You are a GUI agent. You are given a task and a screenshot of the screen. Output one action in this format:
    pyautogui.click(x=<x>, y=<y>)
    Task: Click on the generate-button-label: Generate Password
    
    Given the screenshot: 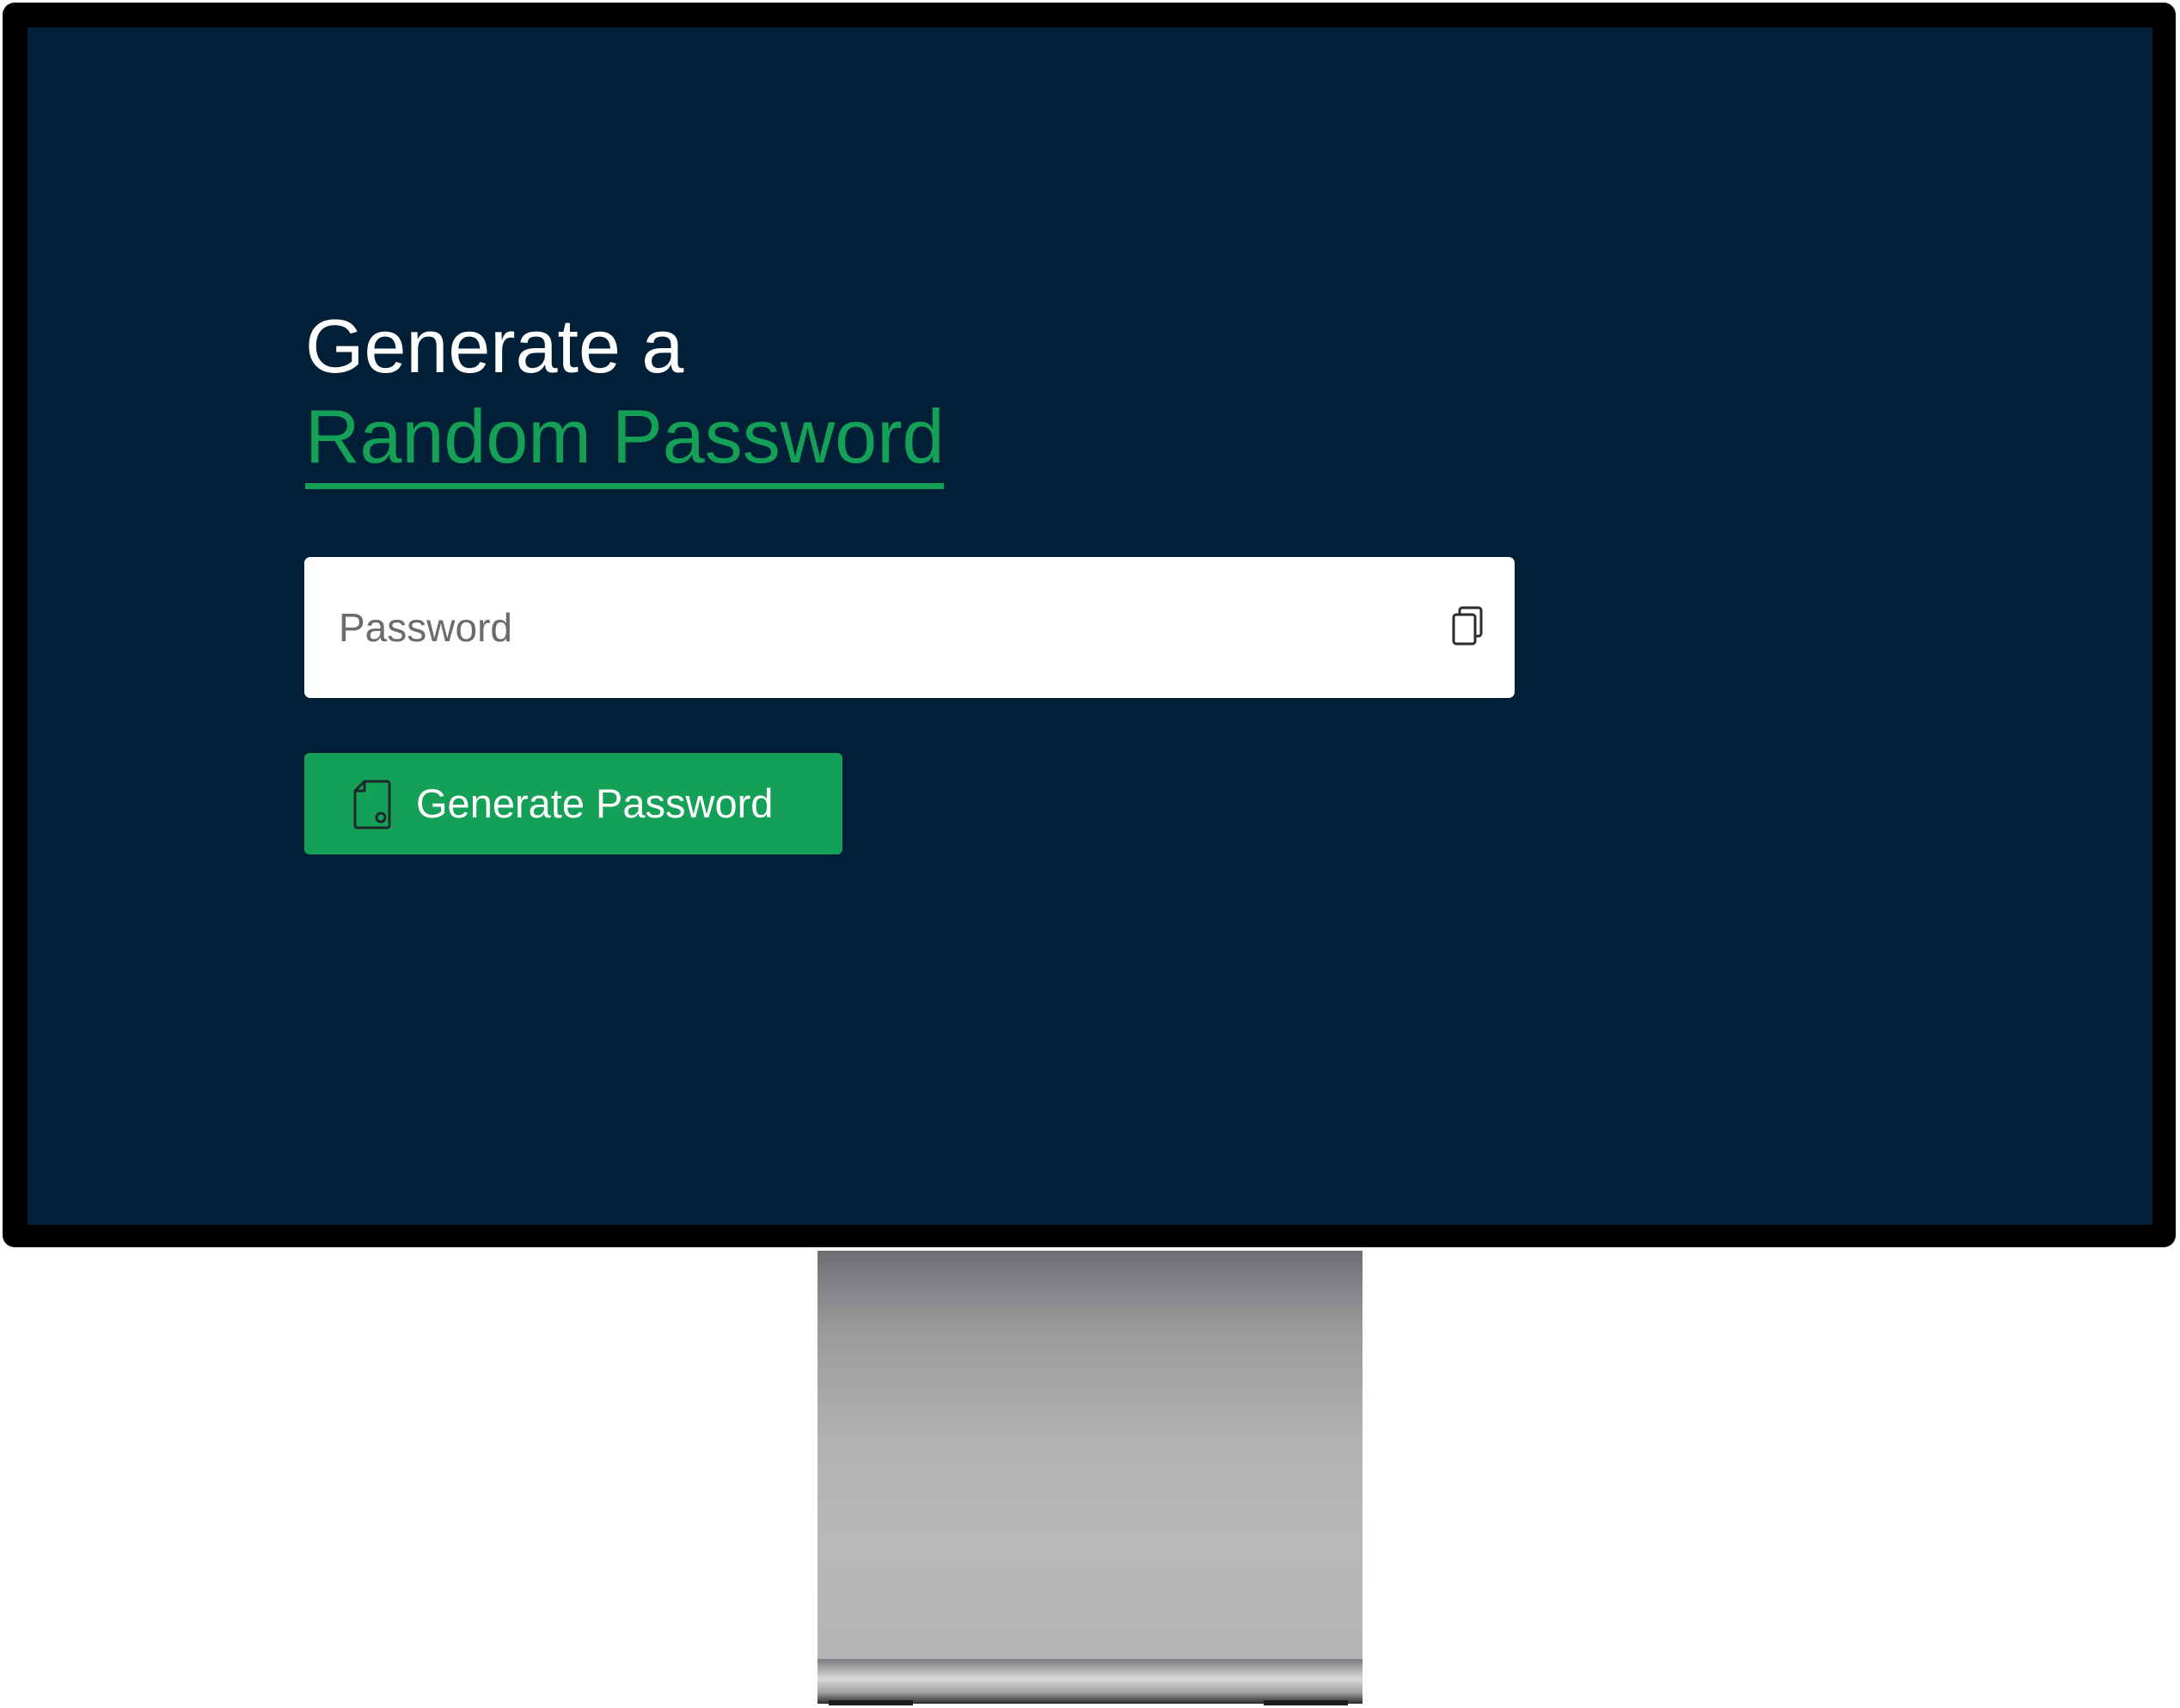 What is the action you would take?
    pyautogui.click(x=595, y=803)
    